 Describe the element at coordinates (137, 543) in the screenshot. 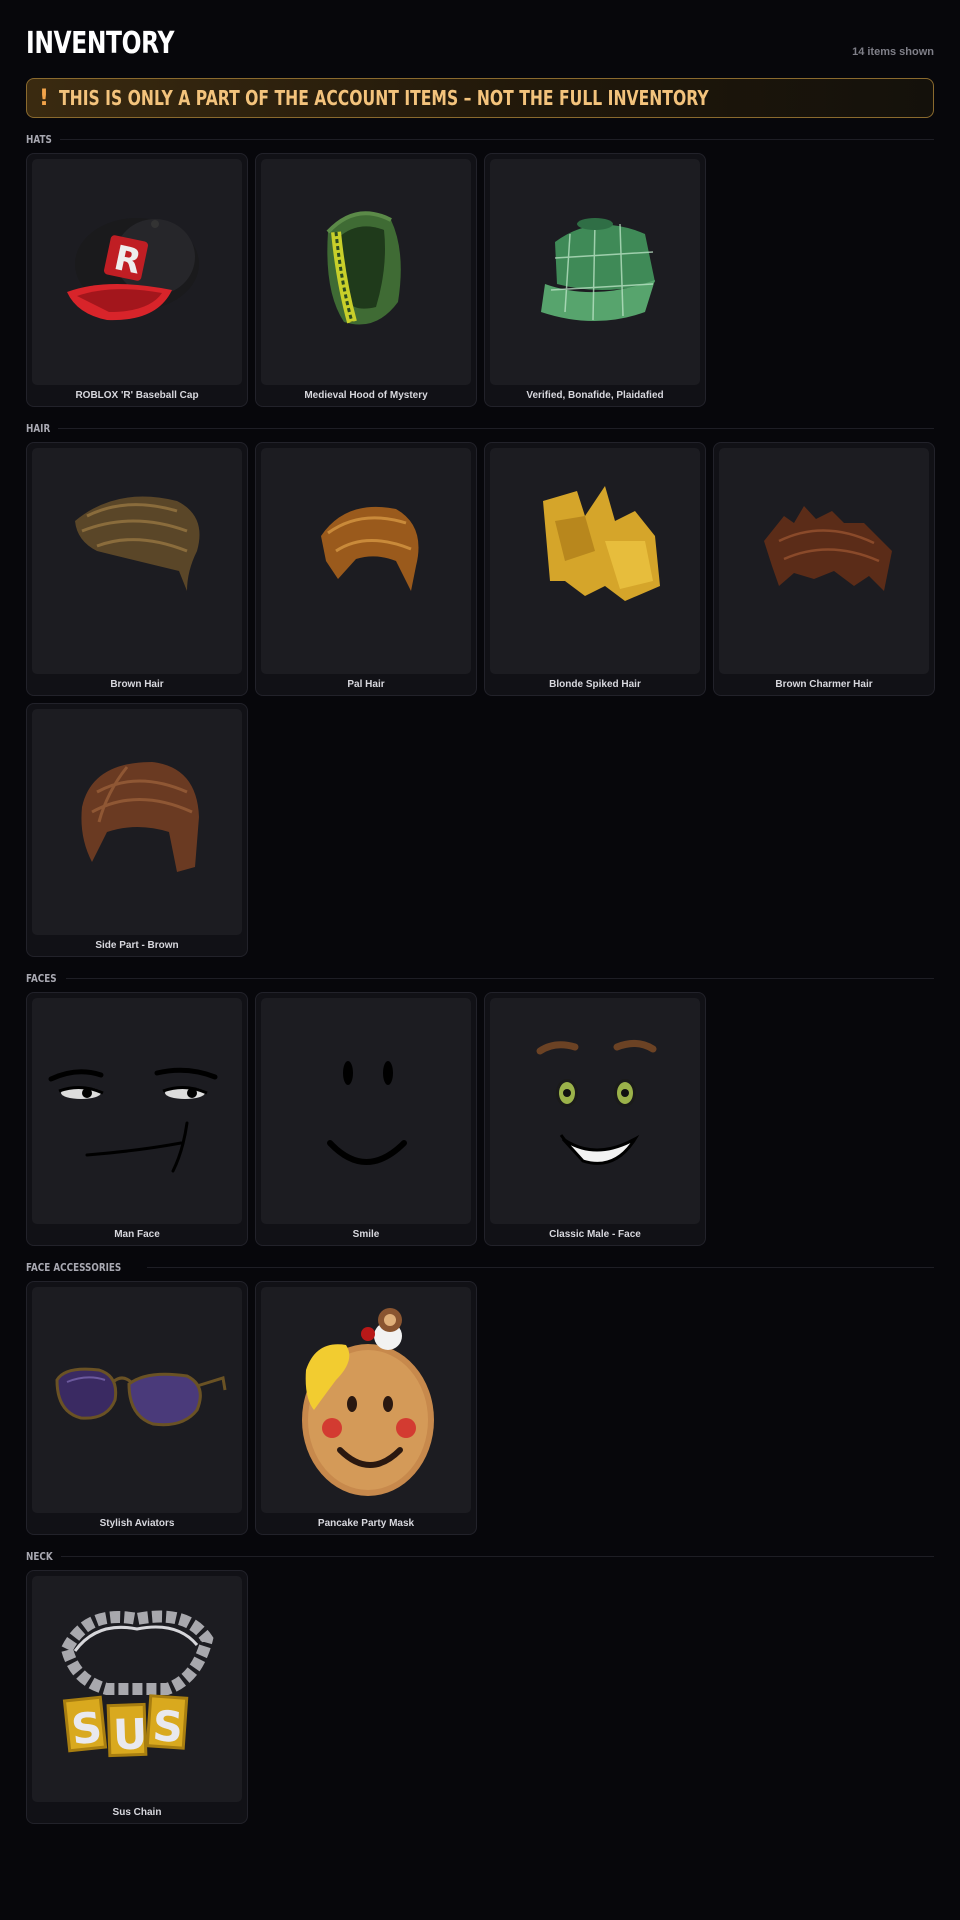

I see `brown-hair-icon` at that location.